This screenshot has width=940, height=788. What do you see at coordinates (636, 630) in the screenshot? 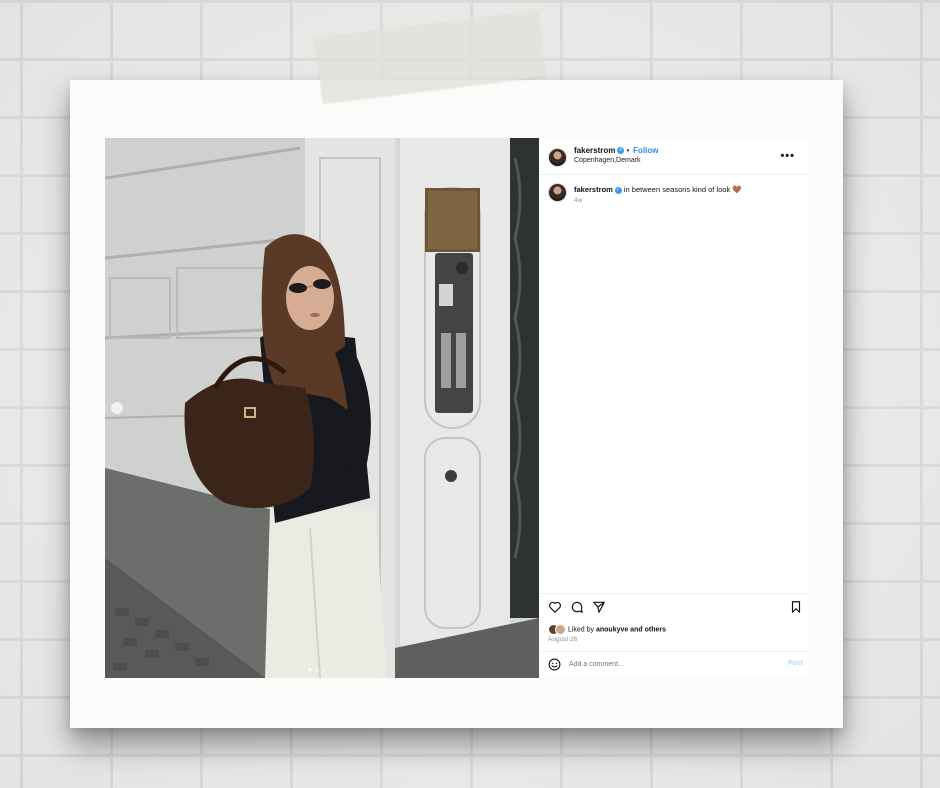
I see `likes-conjunction: and` at bounding box center [636, 630].